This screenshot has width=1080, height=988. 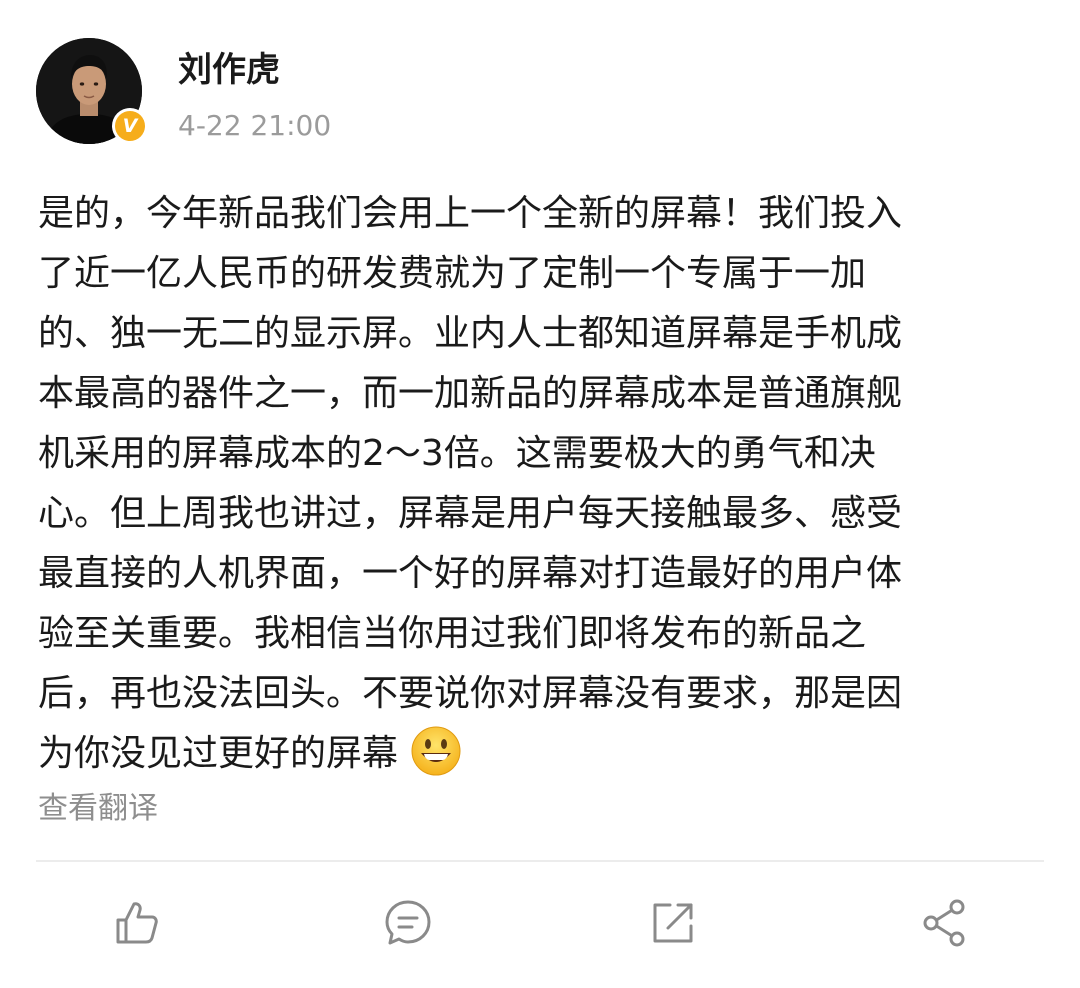 I want to click on like-button, so click(x=137, y=923).